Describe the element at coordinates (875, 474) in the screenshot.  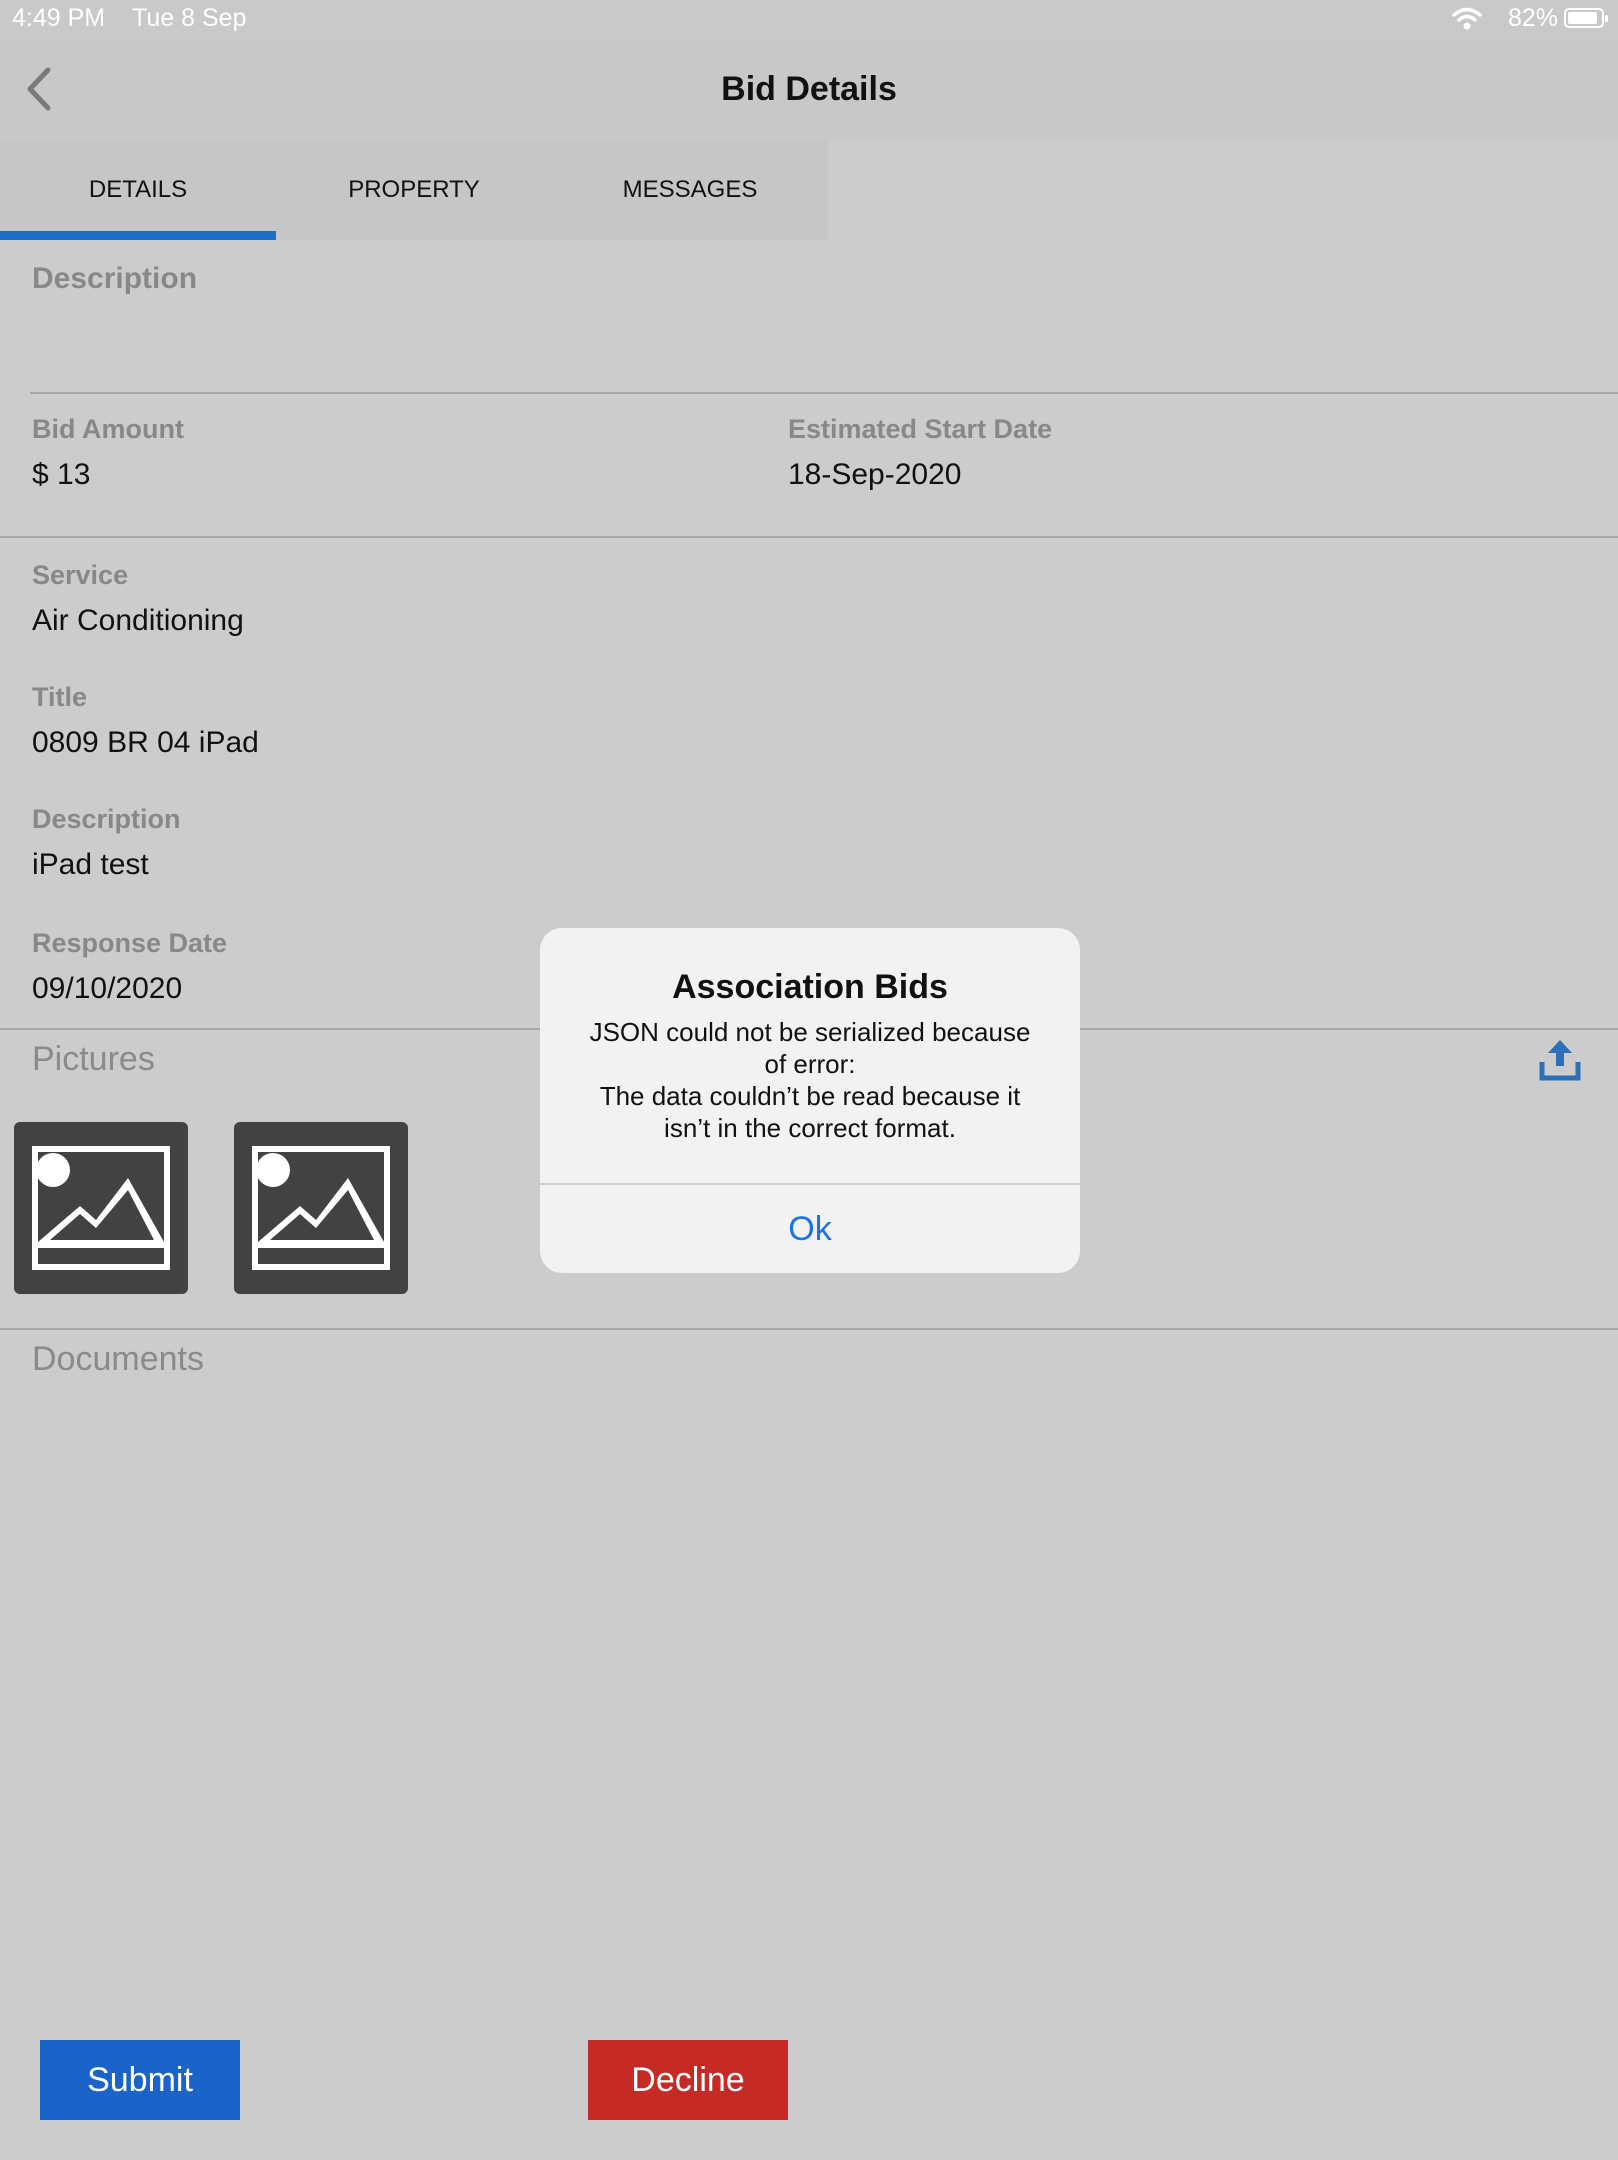
I see `start-date-value: 18-Sep-2020` at that location.